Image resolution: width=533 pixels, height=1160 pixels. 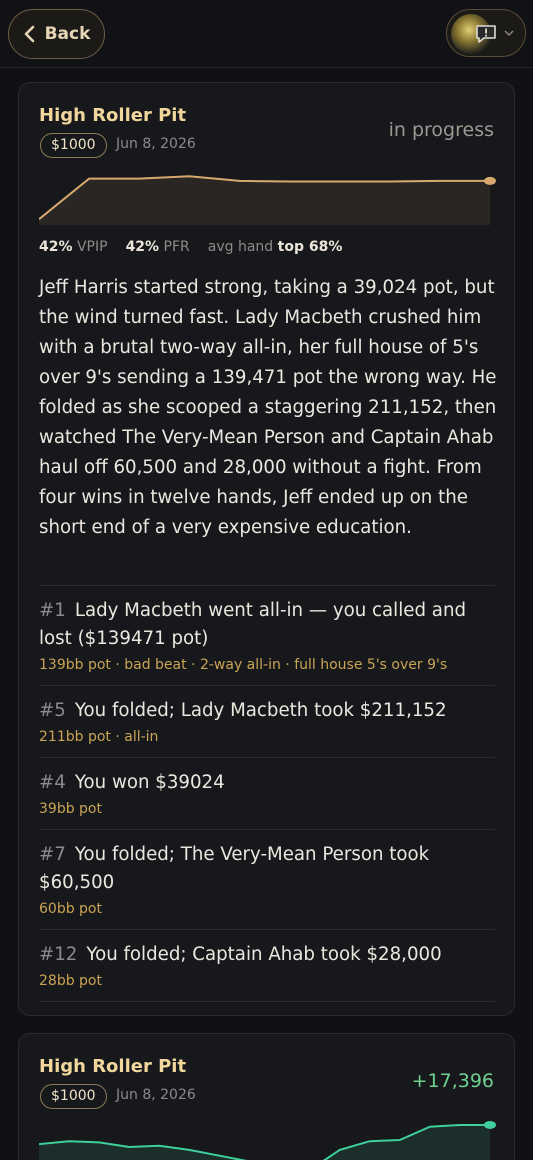 I want to click on sparkline-area, so click(x=264, y=200).